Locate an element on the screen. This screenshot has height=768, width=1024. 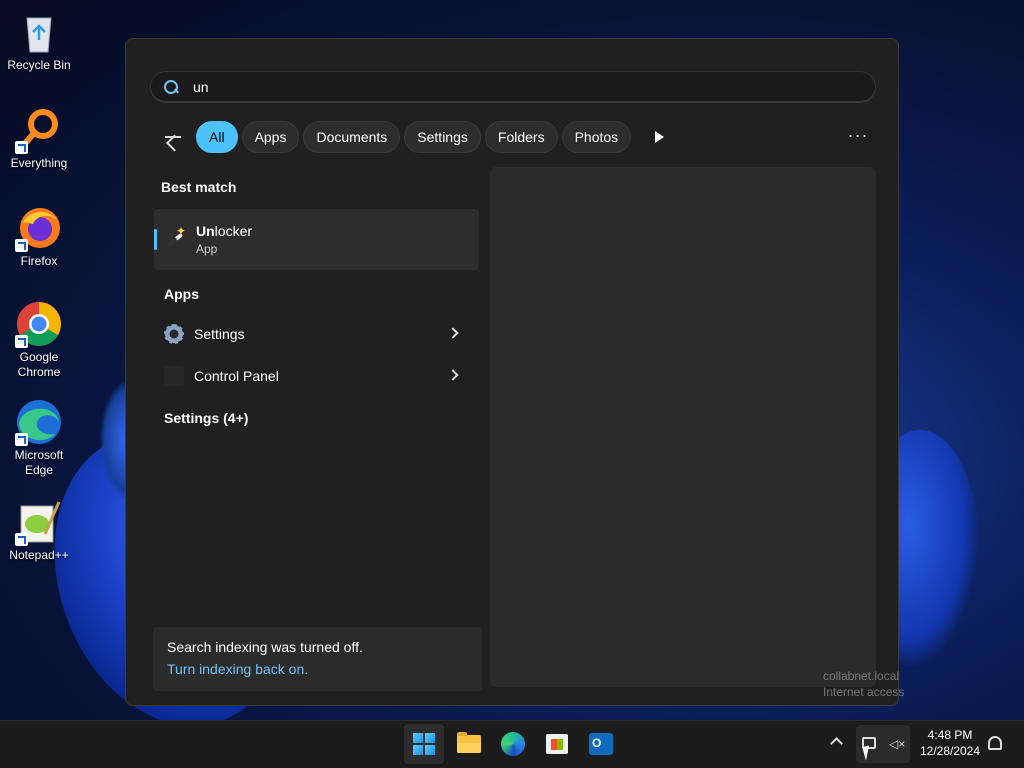
search-input is located at coordinates (518, 86).